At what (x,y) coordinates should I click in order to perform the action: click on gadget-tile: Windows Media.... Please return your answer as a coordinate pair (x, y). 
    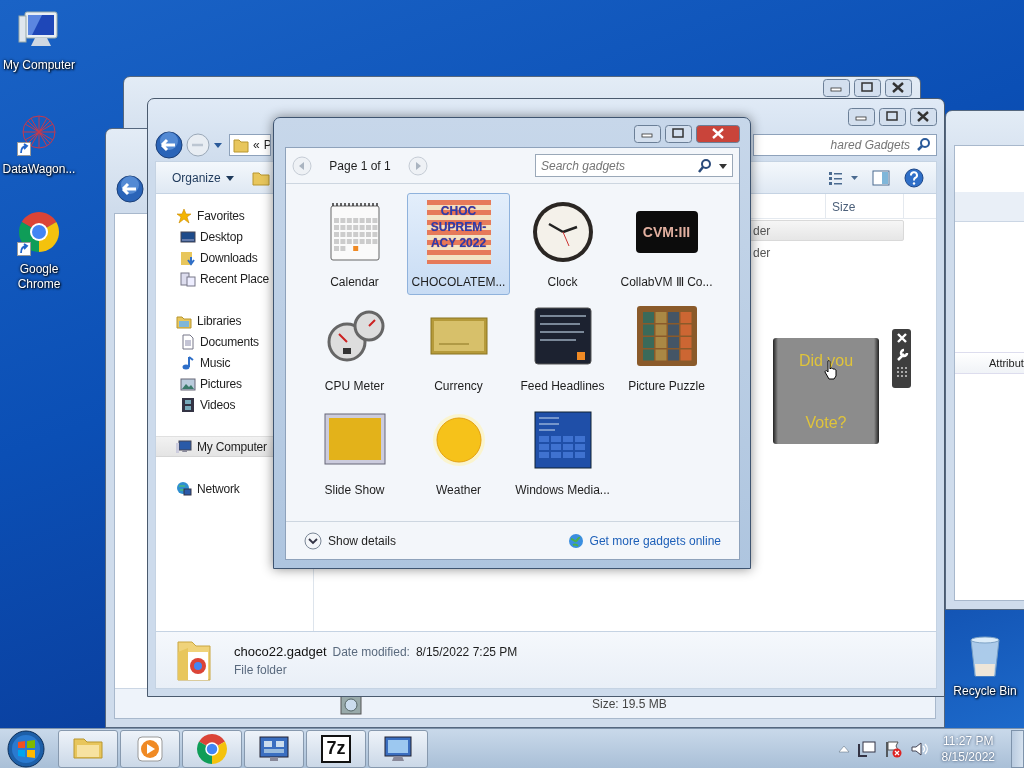
    Looking at the image, I should click on (562, 452).